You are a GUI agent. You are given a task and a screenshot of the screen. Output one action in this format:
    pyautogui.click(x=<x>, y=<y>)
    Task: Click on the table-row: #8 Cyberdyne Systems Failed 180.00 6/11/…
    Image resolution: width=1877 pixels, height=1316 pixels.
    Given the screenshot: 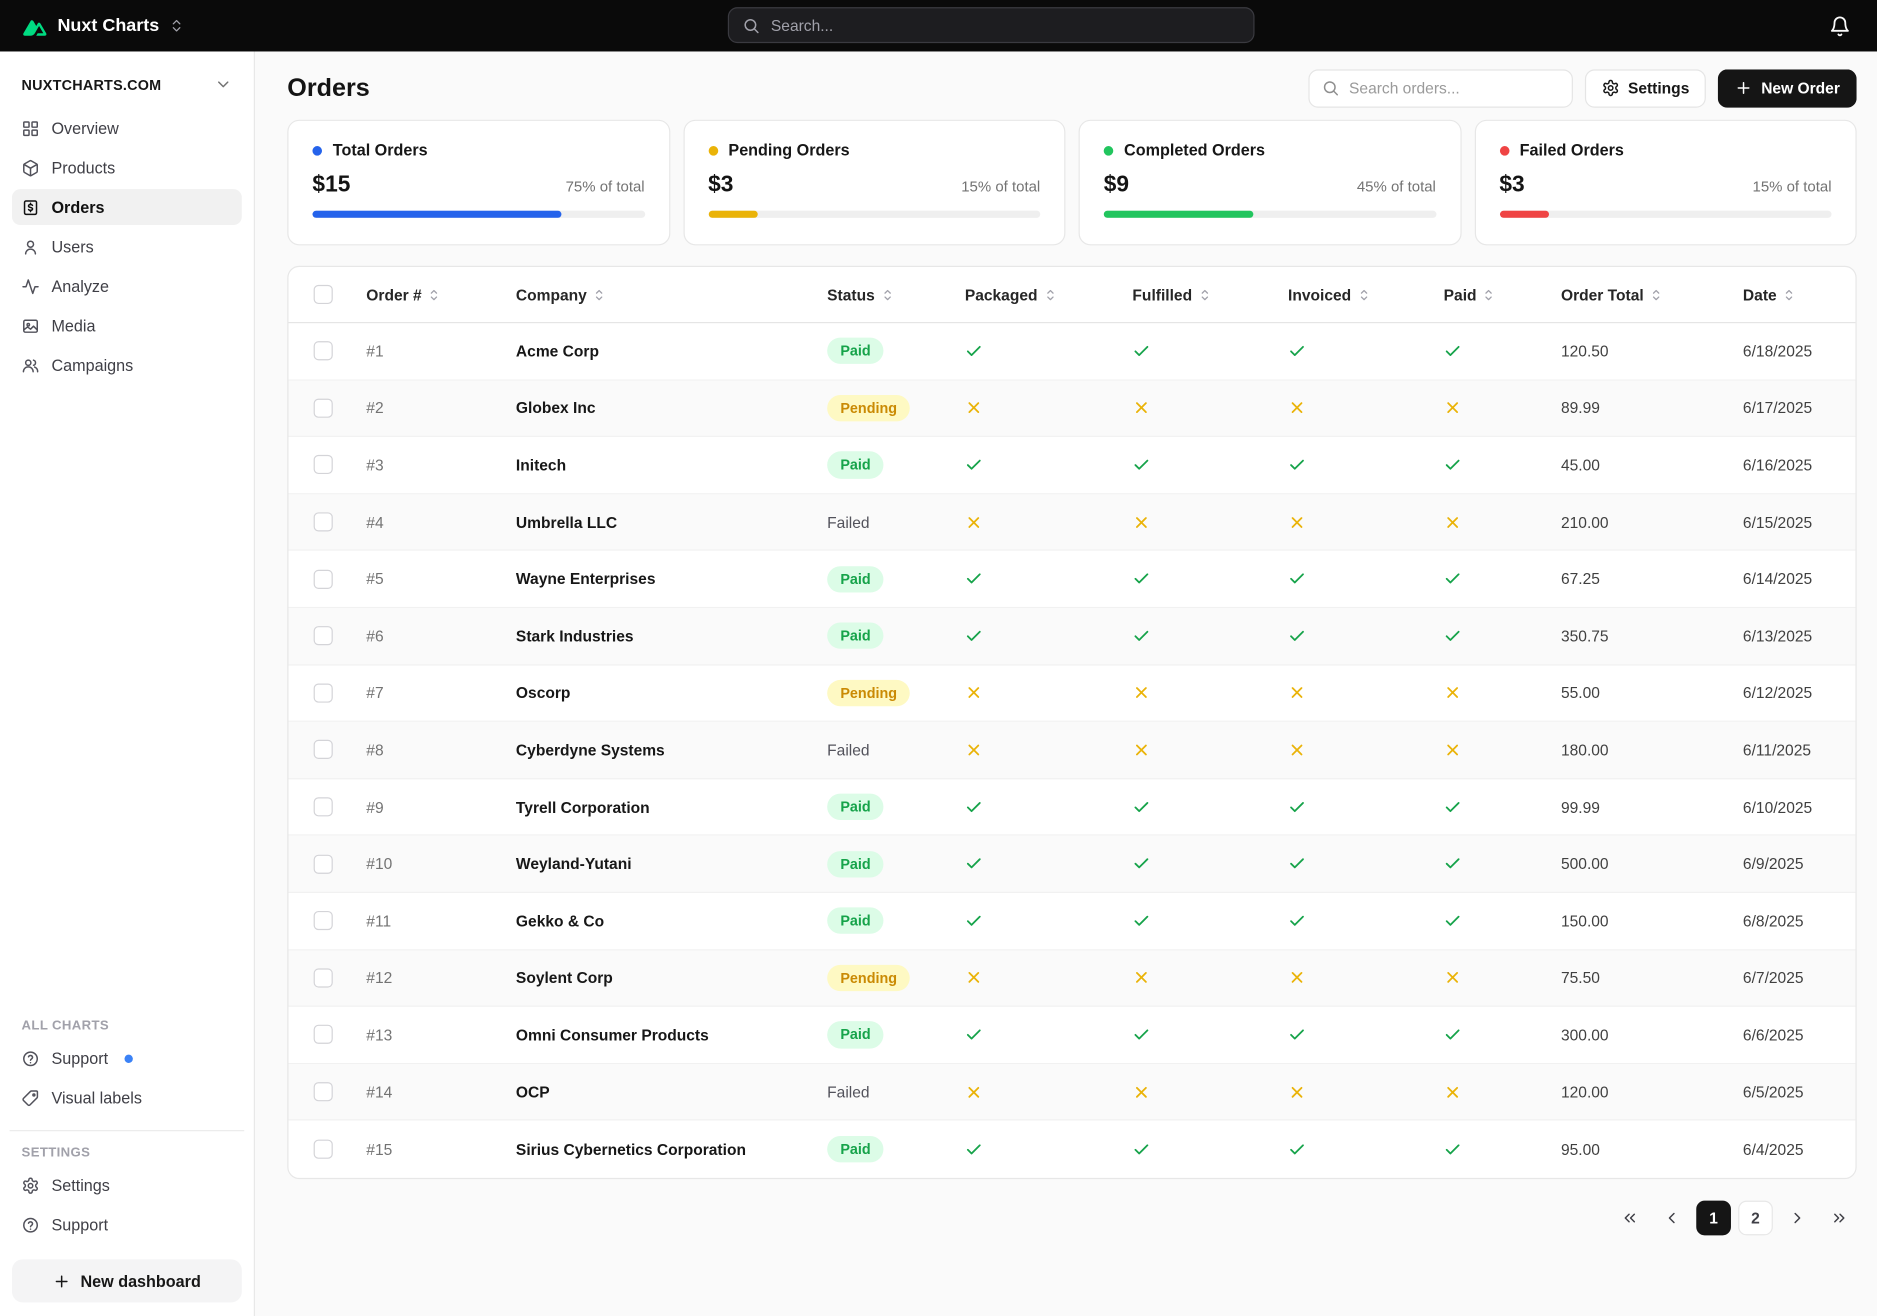 What is the action you would take?
    pyautogui.click(x=1072, y=750)
    